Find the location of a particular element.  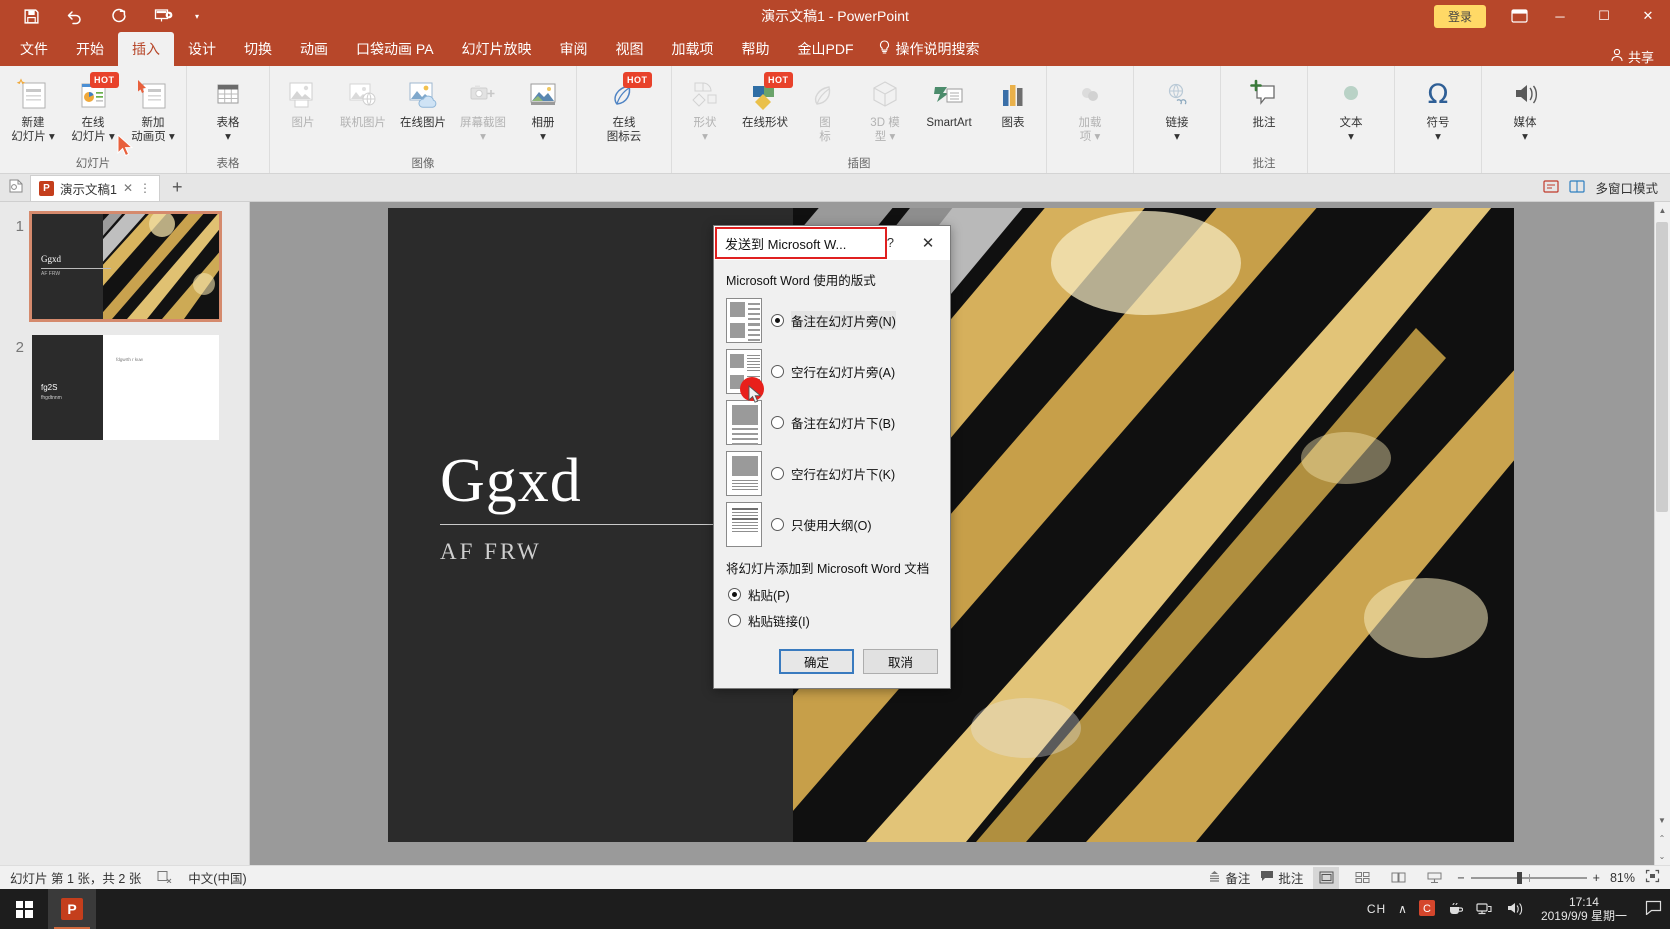

layout-option-blank-lines-next-to-slides: 空行在幻灯片旁(A) is located at coordinates (832, 376).